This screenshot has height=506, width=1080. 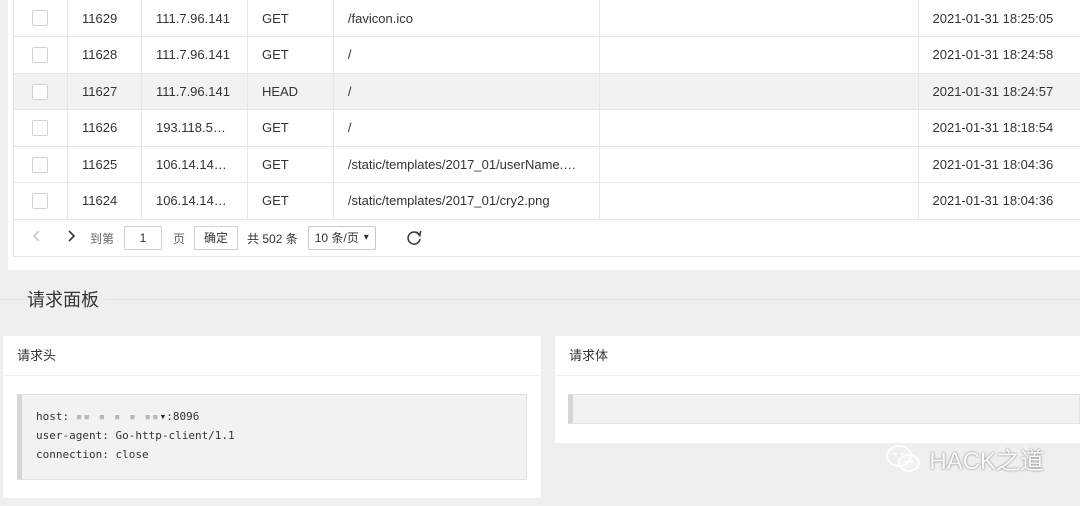 What do you see at coordinates (272, 356) in the screenshot?
I see `request-header-title: 请求头` at bounding box center [272, 356].